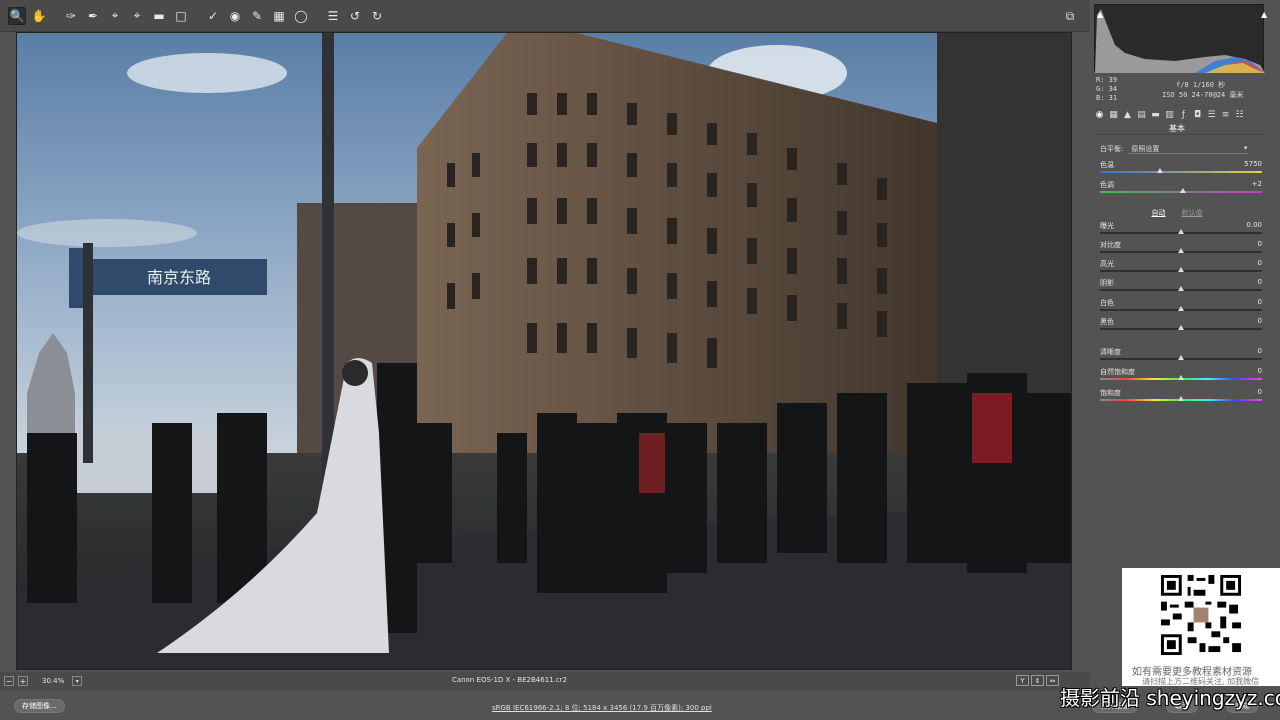 This screenshot has width=1280, height=720. What do you see at coordinates (510, 680) in the screenshot?
I see `file-name: Canon EOS-1D X - BE2B4611.cr2` at bounding box center [510, 680].